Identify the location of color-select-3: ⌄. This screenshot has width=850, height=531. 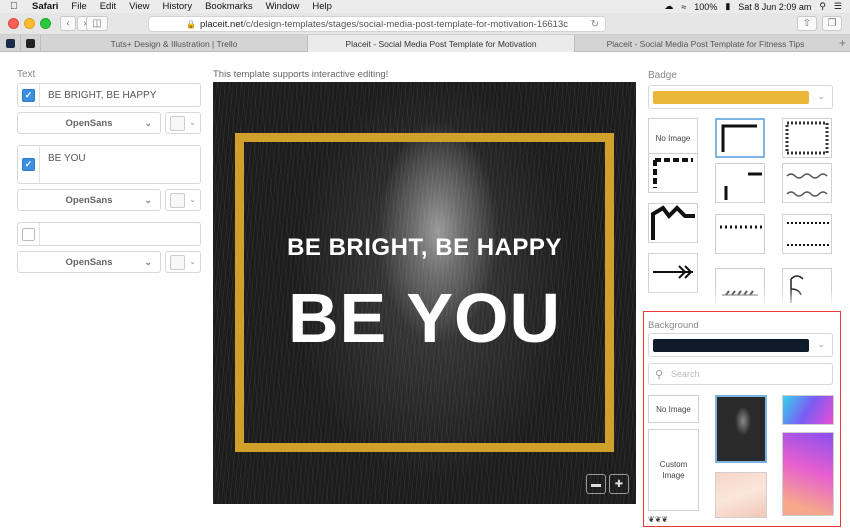
(183, 262).